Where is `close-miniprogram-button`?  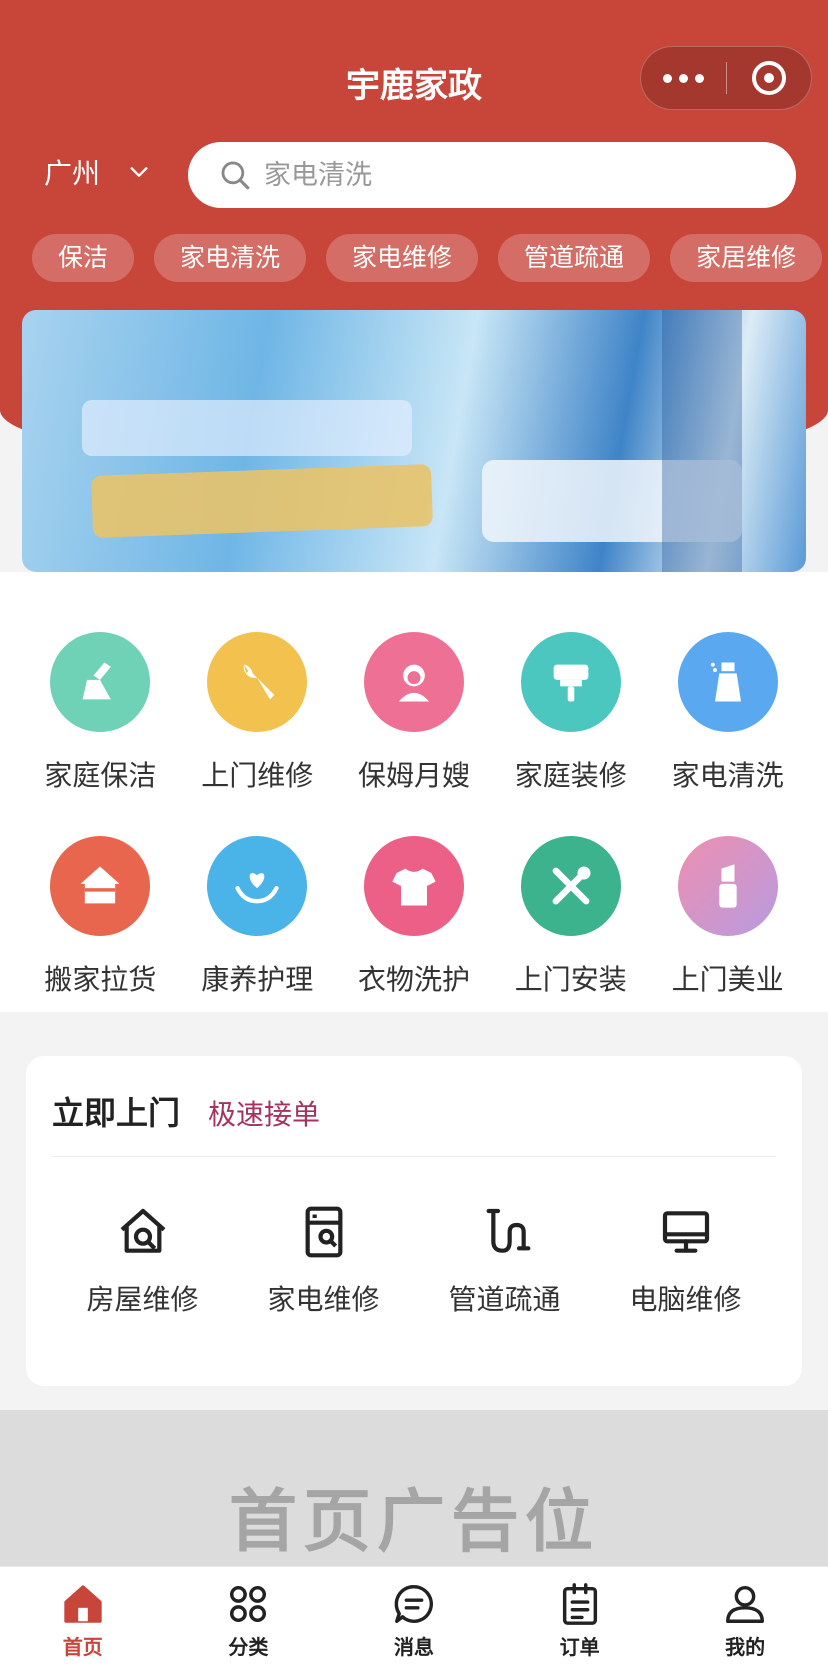
close-miniprogram-button is located at coordinates (769, 78).